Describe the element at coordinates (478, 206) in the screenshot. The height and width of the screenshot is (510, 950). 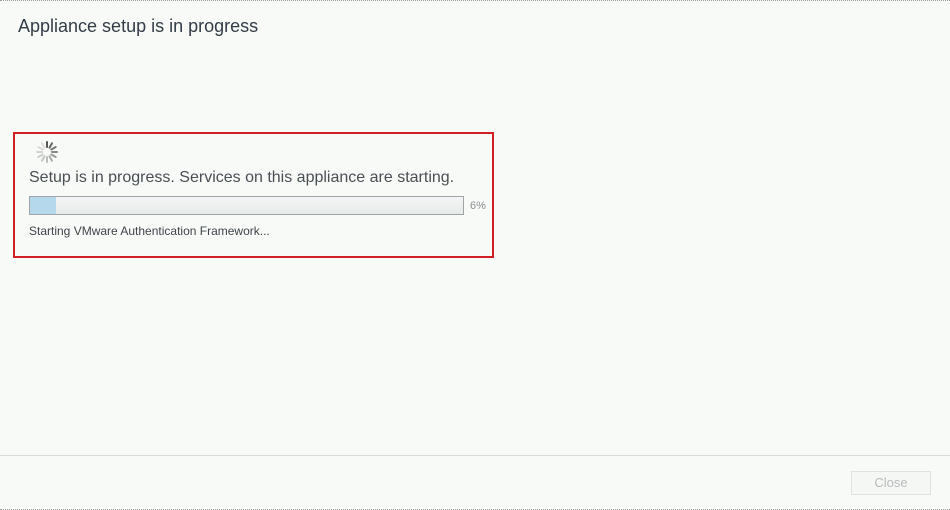
I see `progress-percent: 6%` at that location.